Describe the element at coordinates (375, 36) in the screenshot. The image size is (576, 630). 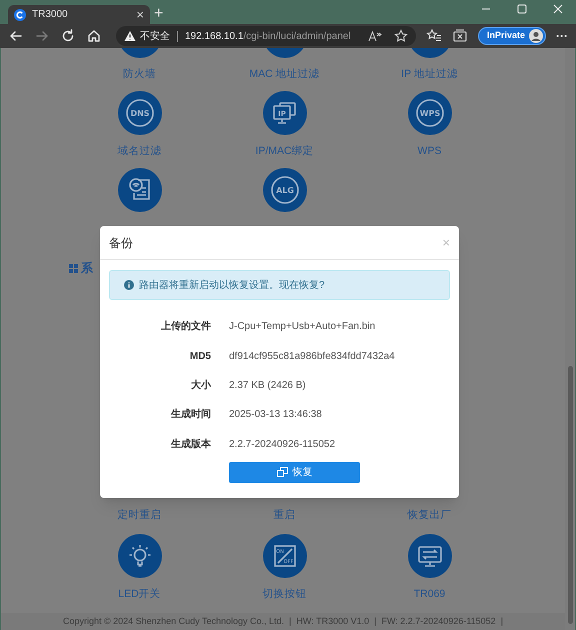
I see `read-aloud-icon` at that location.